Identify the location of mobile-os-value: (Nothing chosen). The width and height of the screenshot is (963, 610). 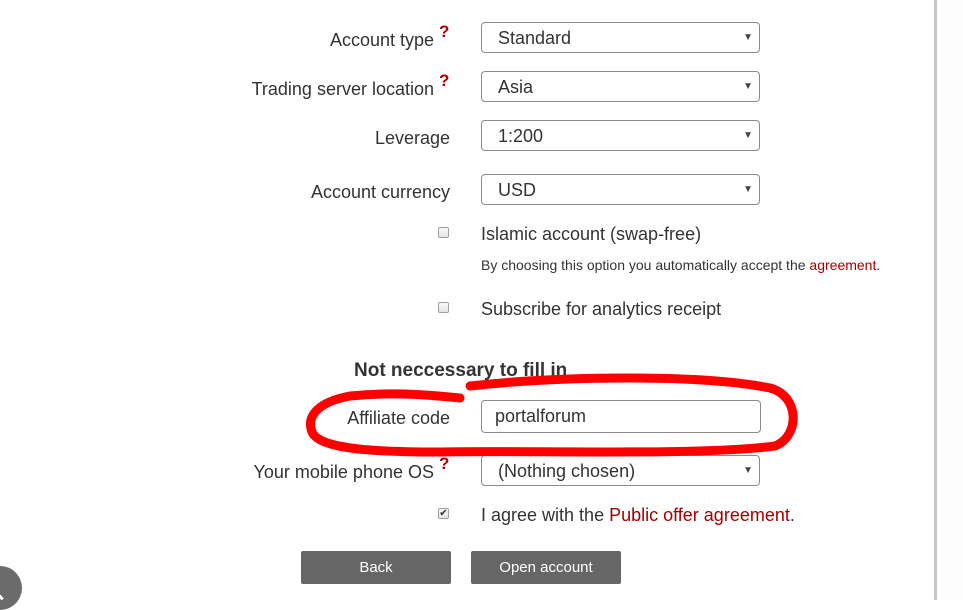
(567, 471).